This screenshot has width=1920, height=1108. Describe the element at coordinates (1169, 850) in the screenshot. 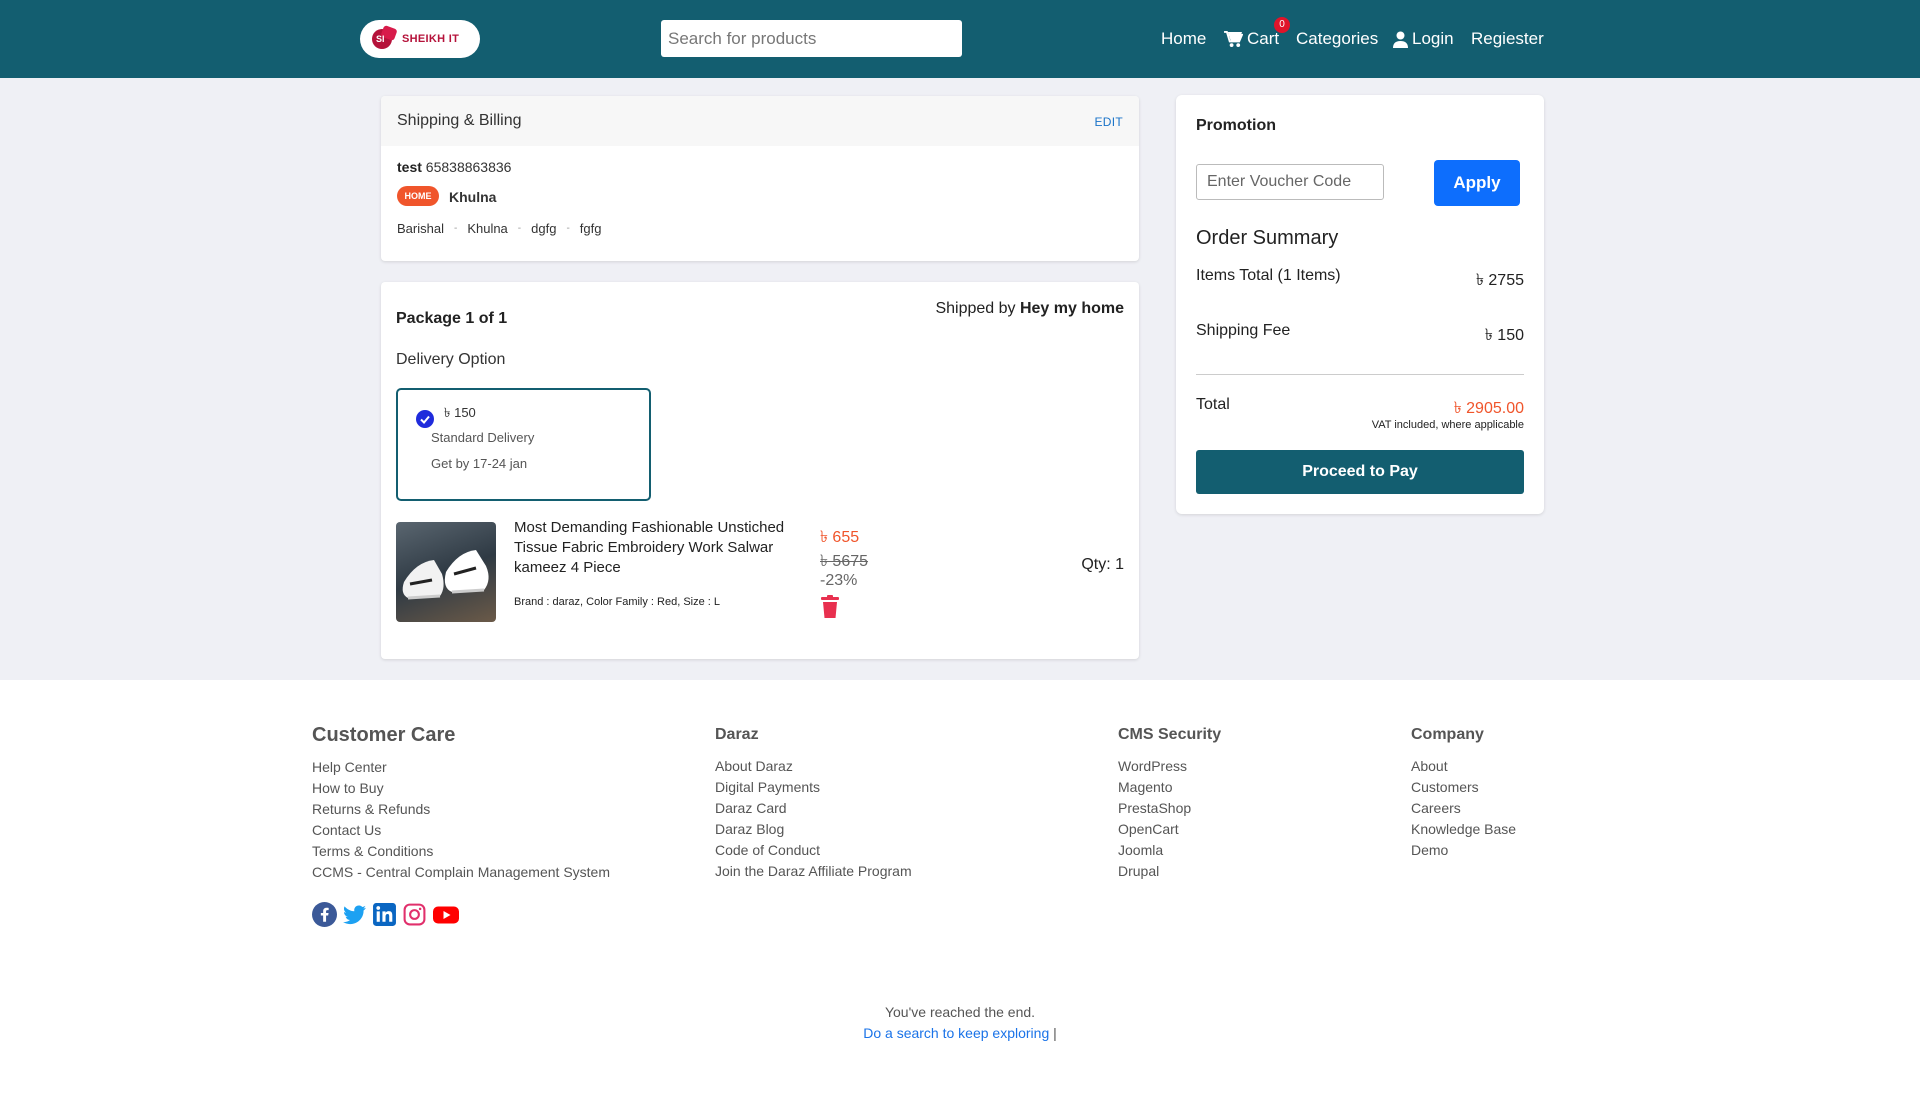

I see `footer-link: Joomla` at that location.